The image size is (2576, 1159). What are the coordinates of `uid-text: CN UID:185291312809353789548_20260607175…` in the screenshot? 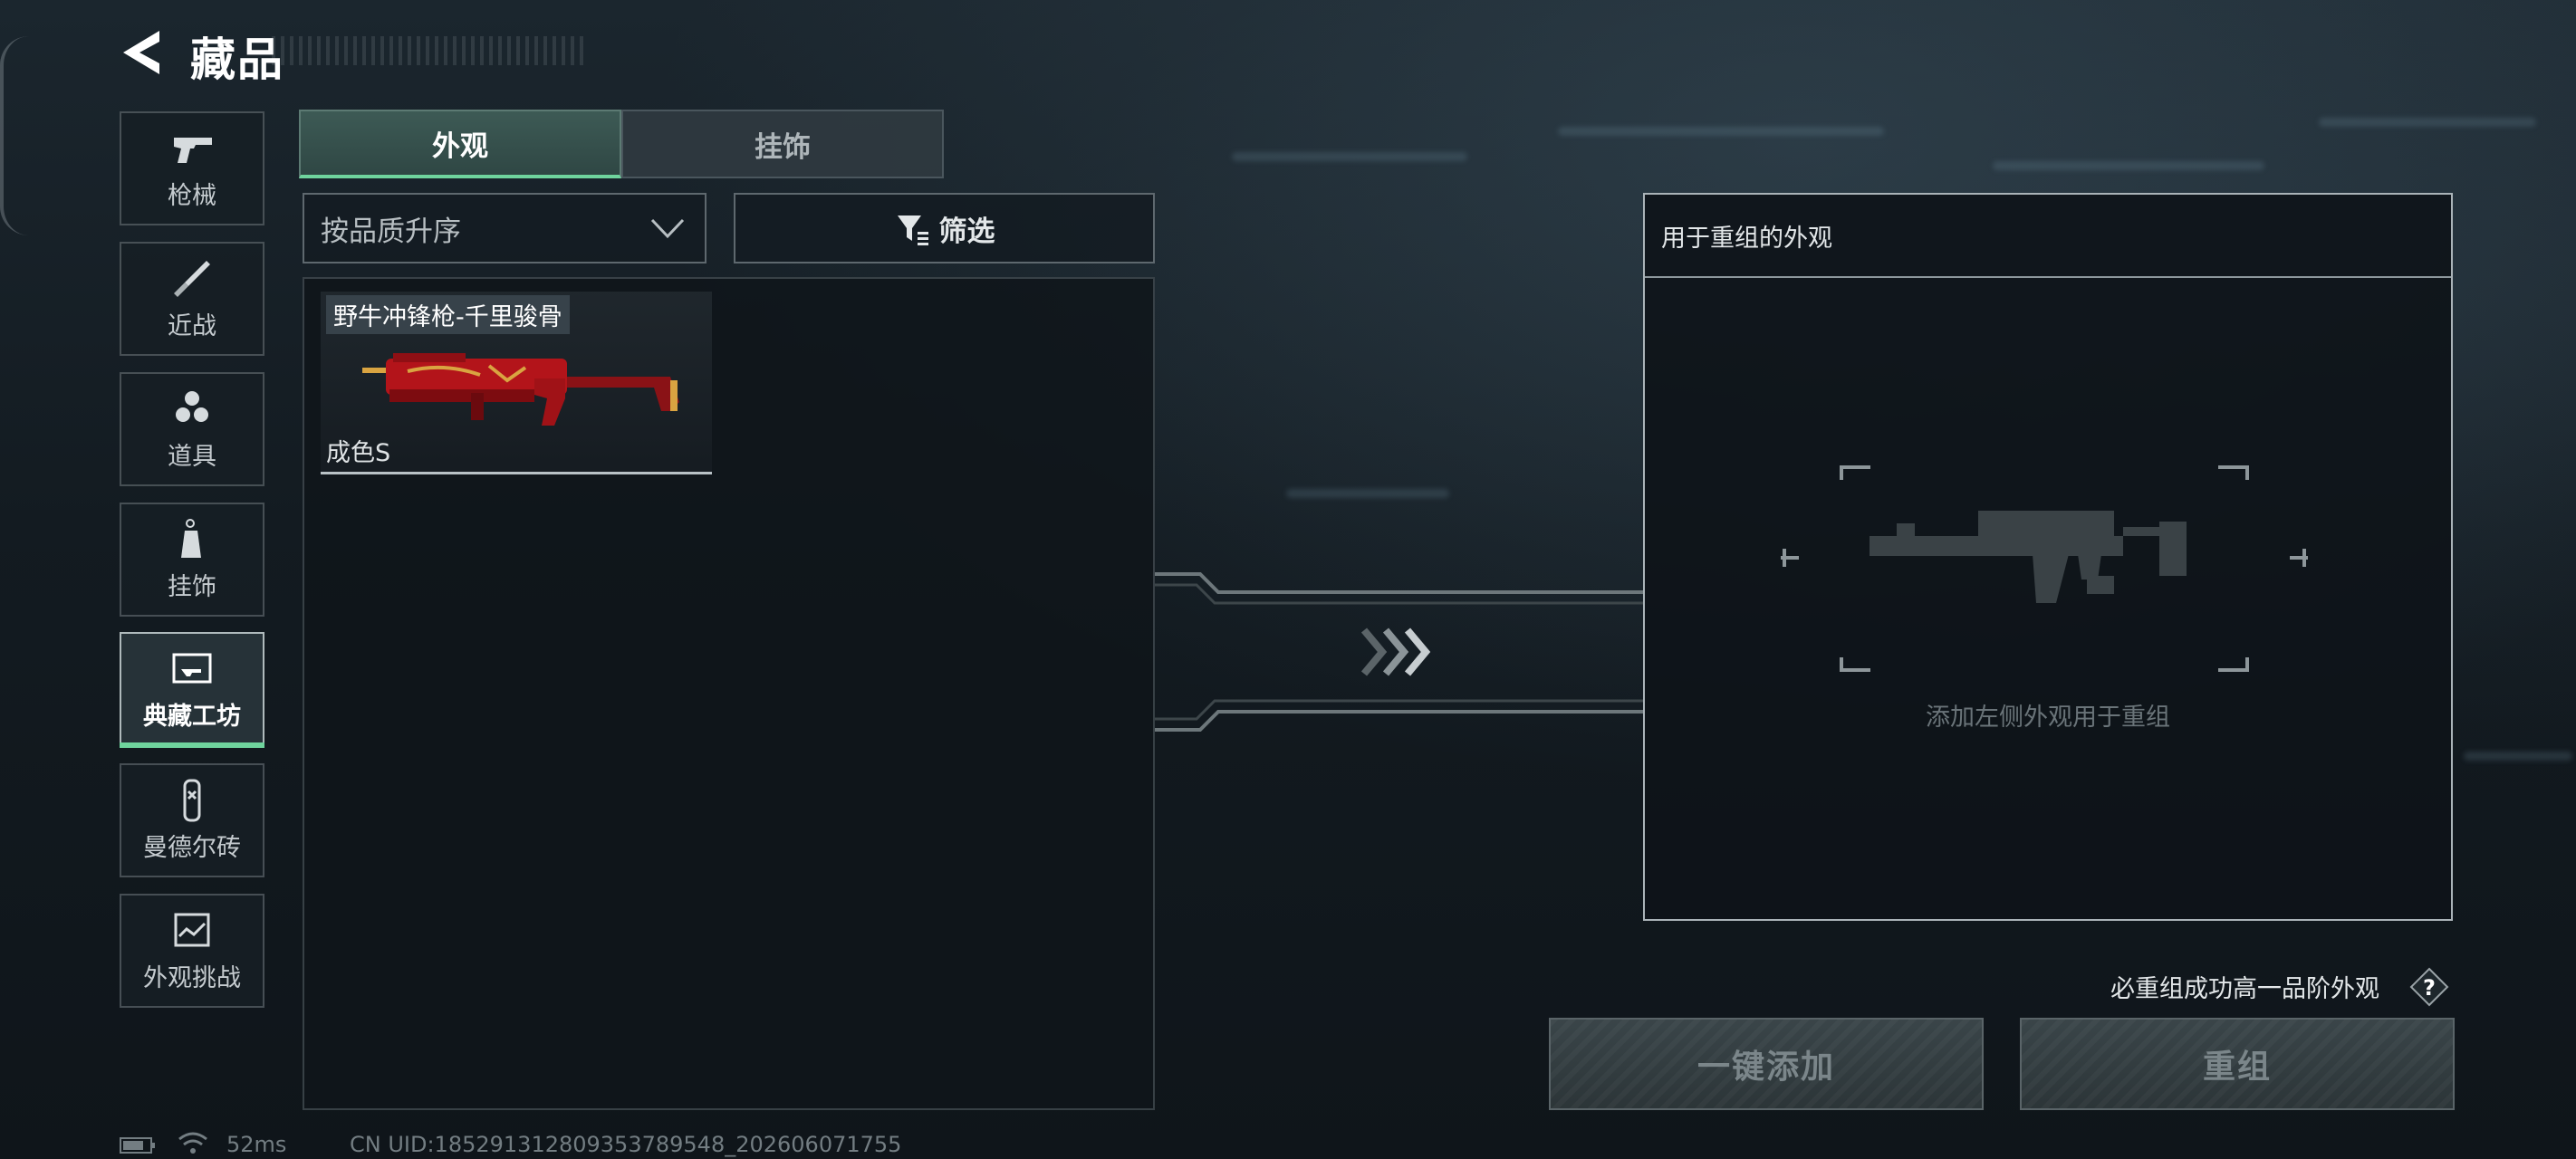 It's located at (626, 1144).